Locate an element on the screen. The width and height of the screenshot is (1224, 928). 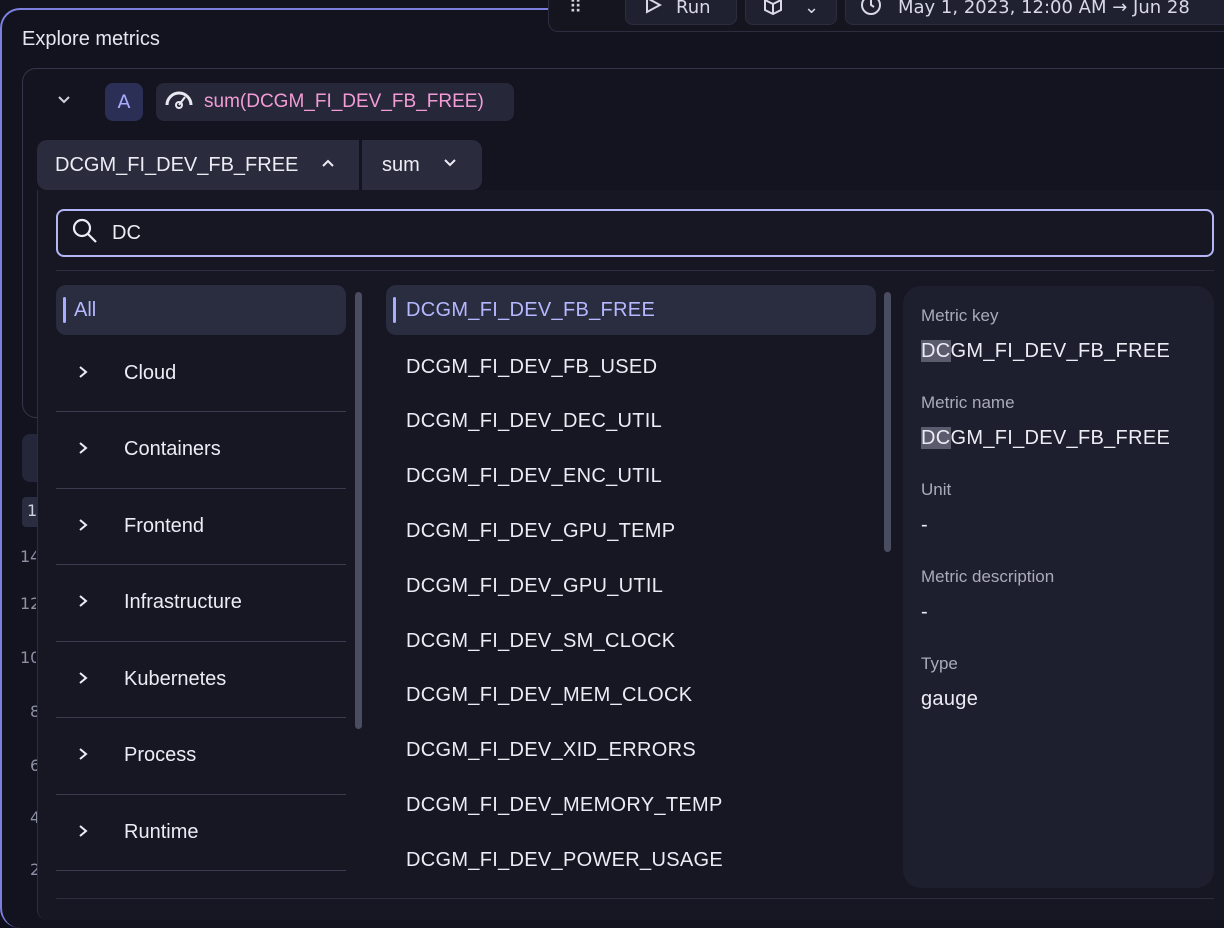
metric-item: DCGM_FI_DEV_POWER_USAGE is located at coordinates (631, 860).